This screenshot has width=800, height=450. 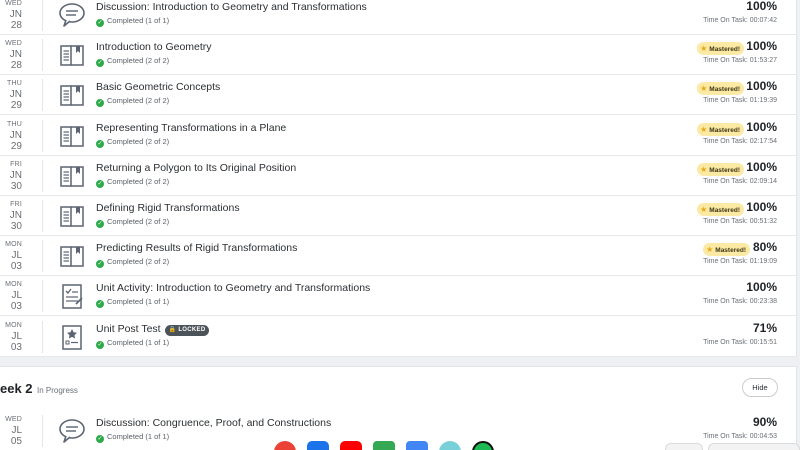 I want to click on docs-icon, so click(x=417, y=445).